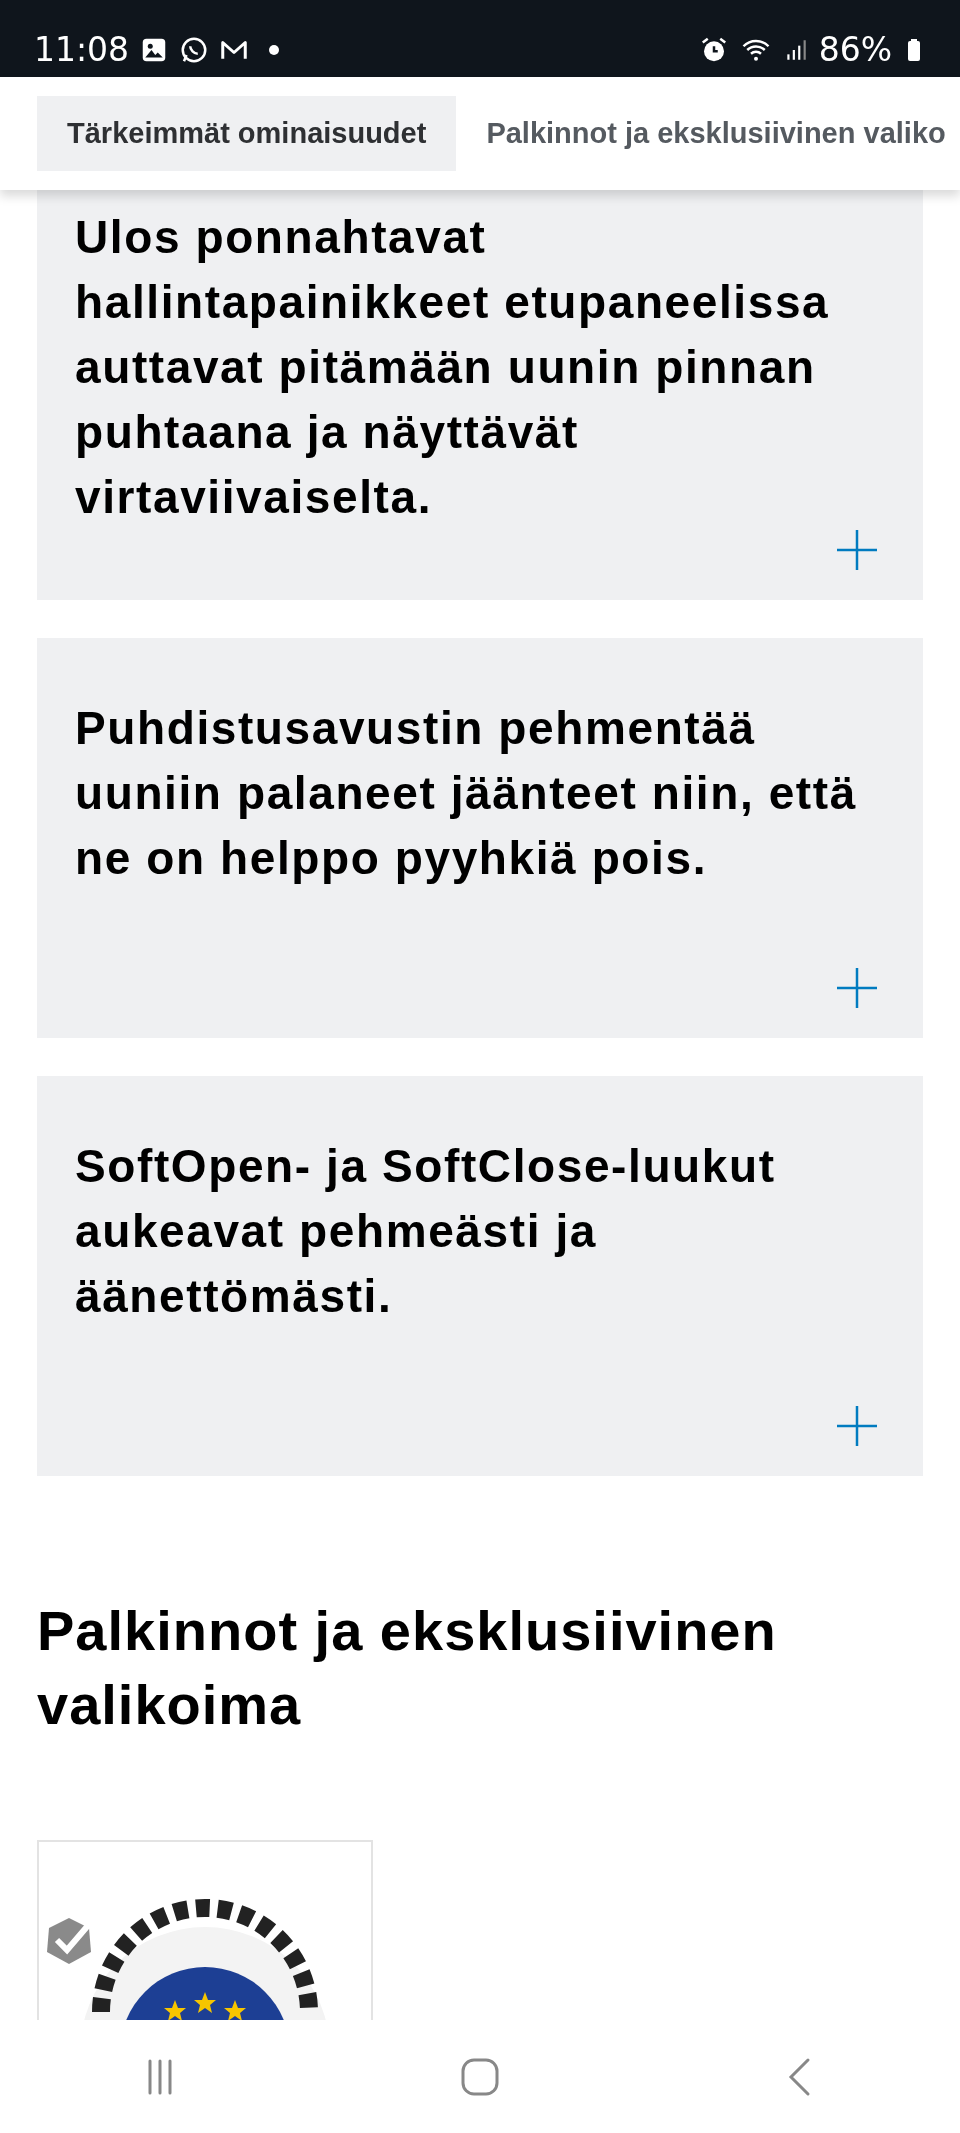  Describe the element at coordinates (82, 49) in the screenshot. I see `status-time: 11:08` at that location.